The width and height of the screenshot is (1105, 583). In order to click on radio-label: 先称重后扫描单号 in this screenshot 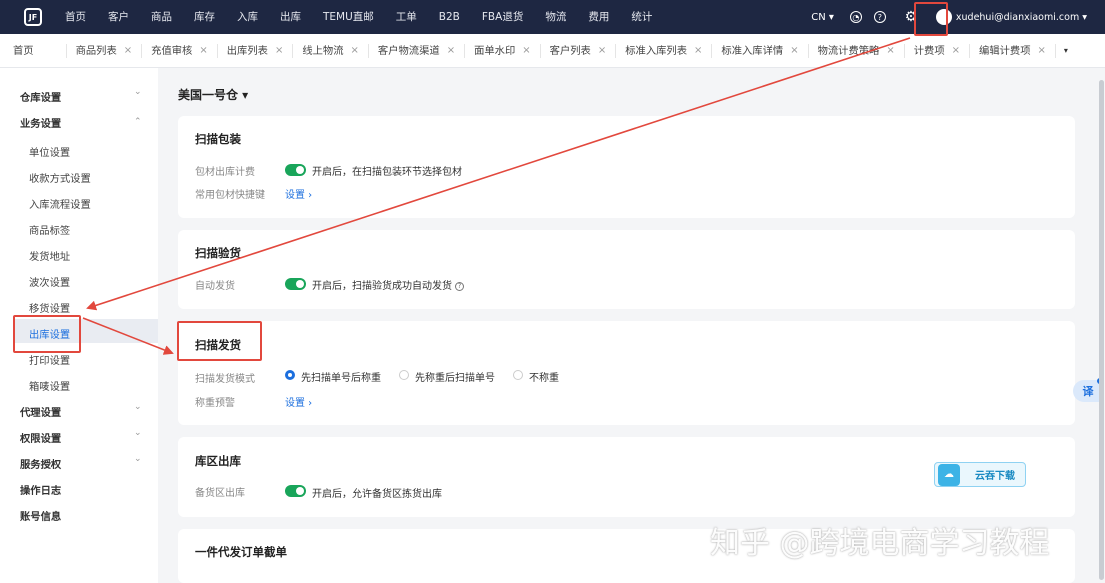, I will do `click(455, 378)`.